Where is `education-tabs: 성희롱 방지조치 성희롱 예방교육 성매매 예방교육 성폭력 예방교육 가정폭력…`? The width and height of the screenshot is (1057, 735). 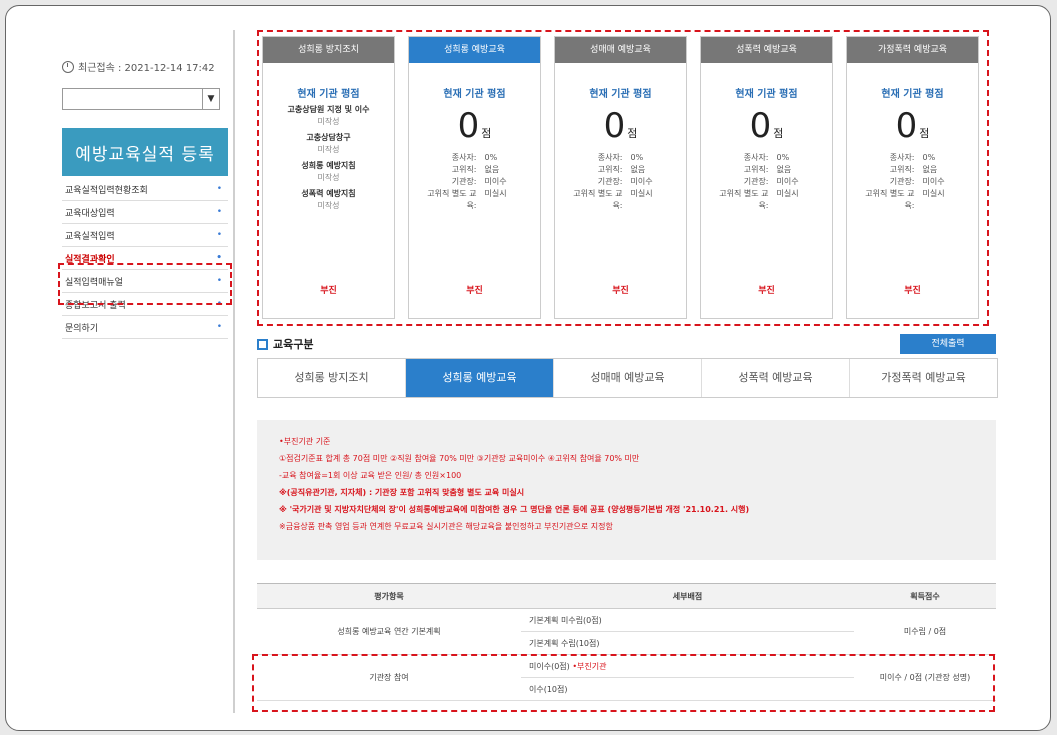
education-tabs: 성희롱 방지조치 성희롱 예방교육 성매매 예방교육 성폭력 예방교육 가정폭력… is located at coordinates (627, 378).